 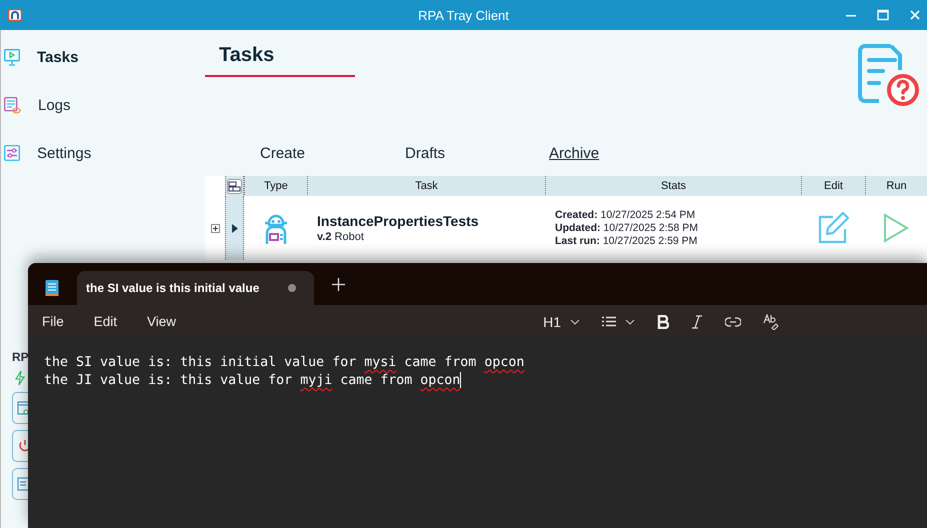 What do you see at coordinates (663, 321) in the screenshot?
I see `bold-icon` at bounding box center [663, 321].